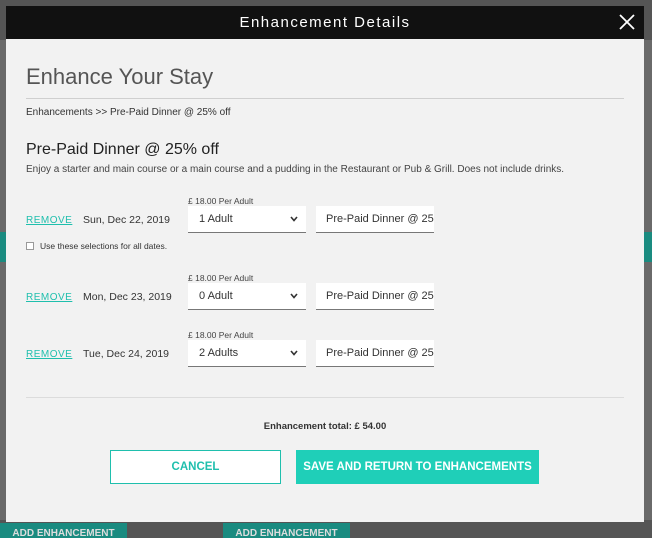 This screenshot has width=652, height=538. Describe the element at coordinates (126, 220) in the screenshot. I see `row-date: Sun, Dec 22, 2019` at that location.